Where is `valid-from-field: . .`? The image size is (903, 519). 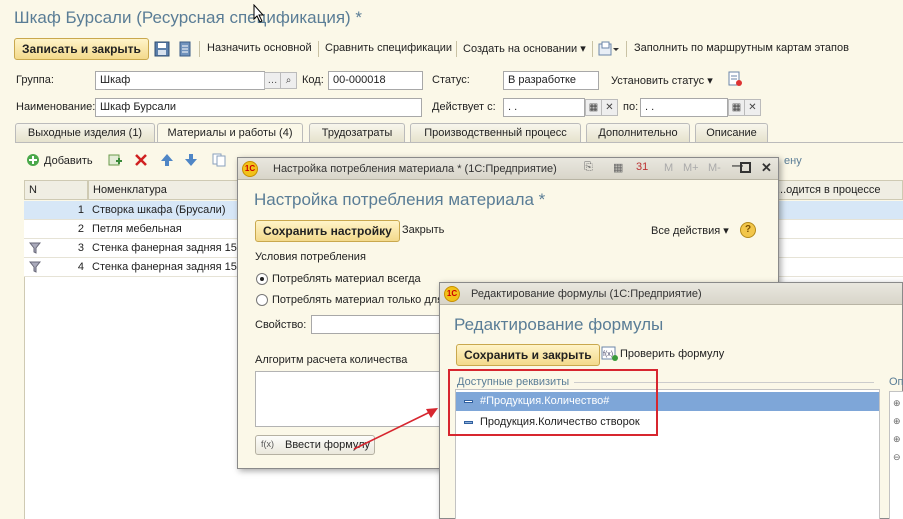
valid-from-field: . . is located at coordinates (544, 107).